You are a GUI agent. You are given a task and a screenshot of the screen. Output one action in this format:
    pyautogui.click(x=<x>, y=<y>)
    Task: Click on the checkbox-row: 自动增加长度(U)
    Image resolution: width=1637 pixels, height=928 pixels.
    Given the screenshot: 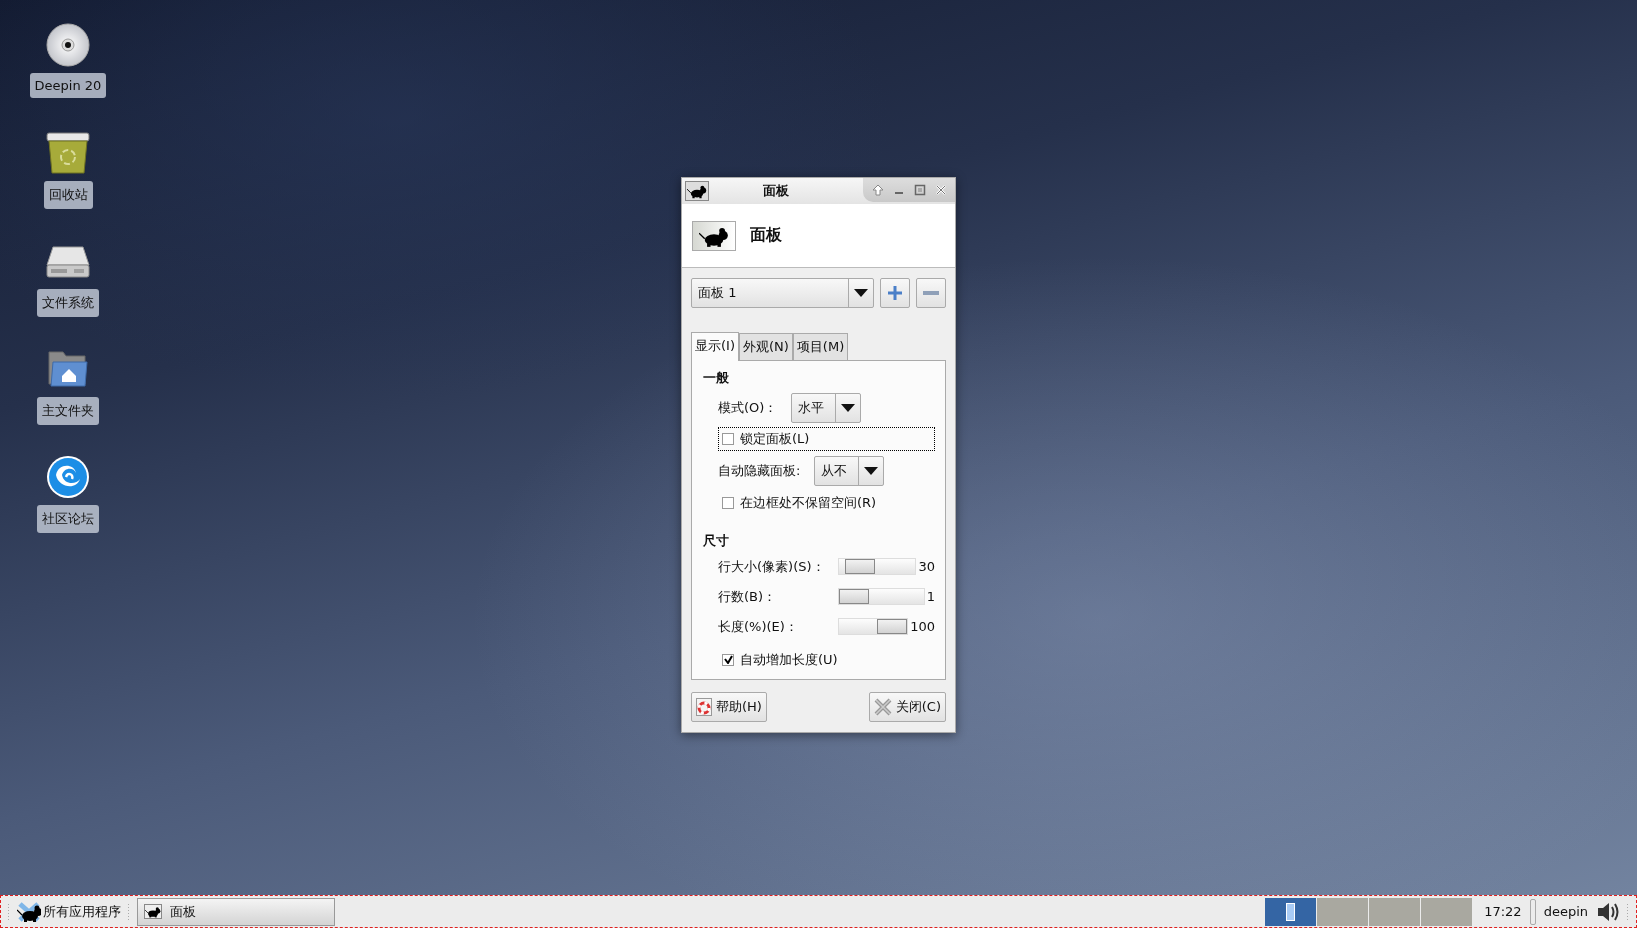 What is the action you would take?
    pyautogui.click(x=780, y=660)
    